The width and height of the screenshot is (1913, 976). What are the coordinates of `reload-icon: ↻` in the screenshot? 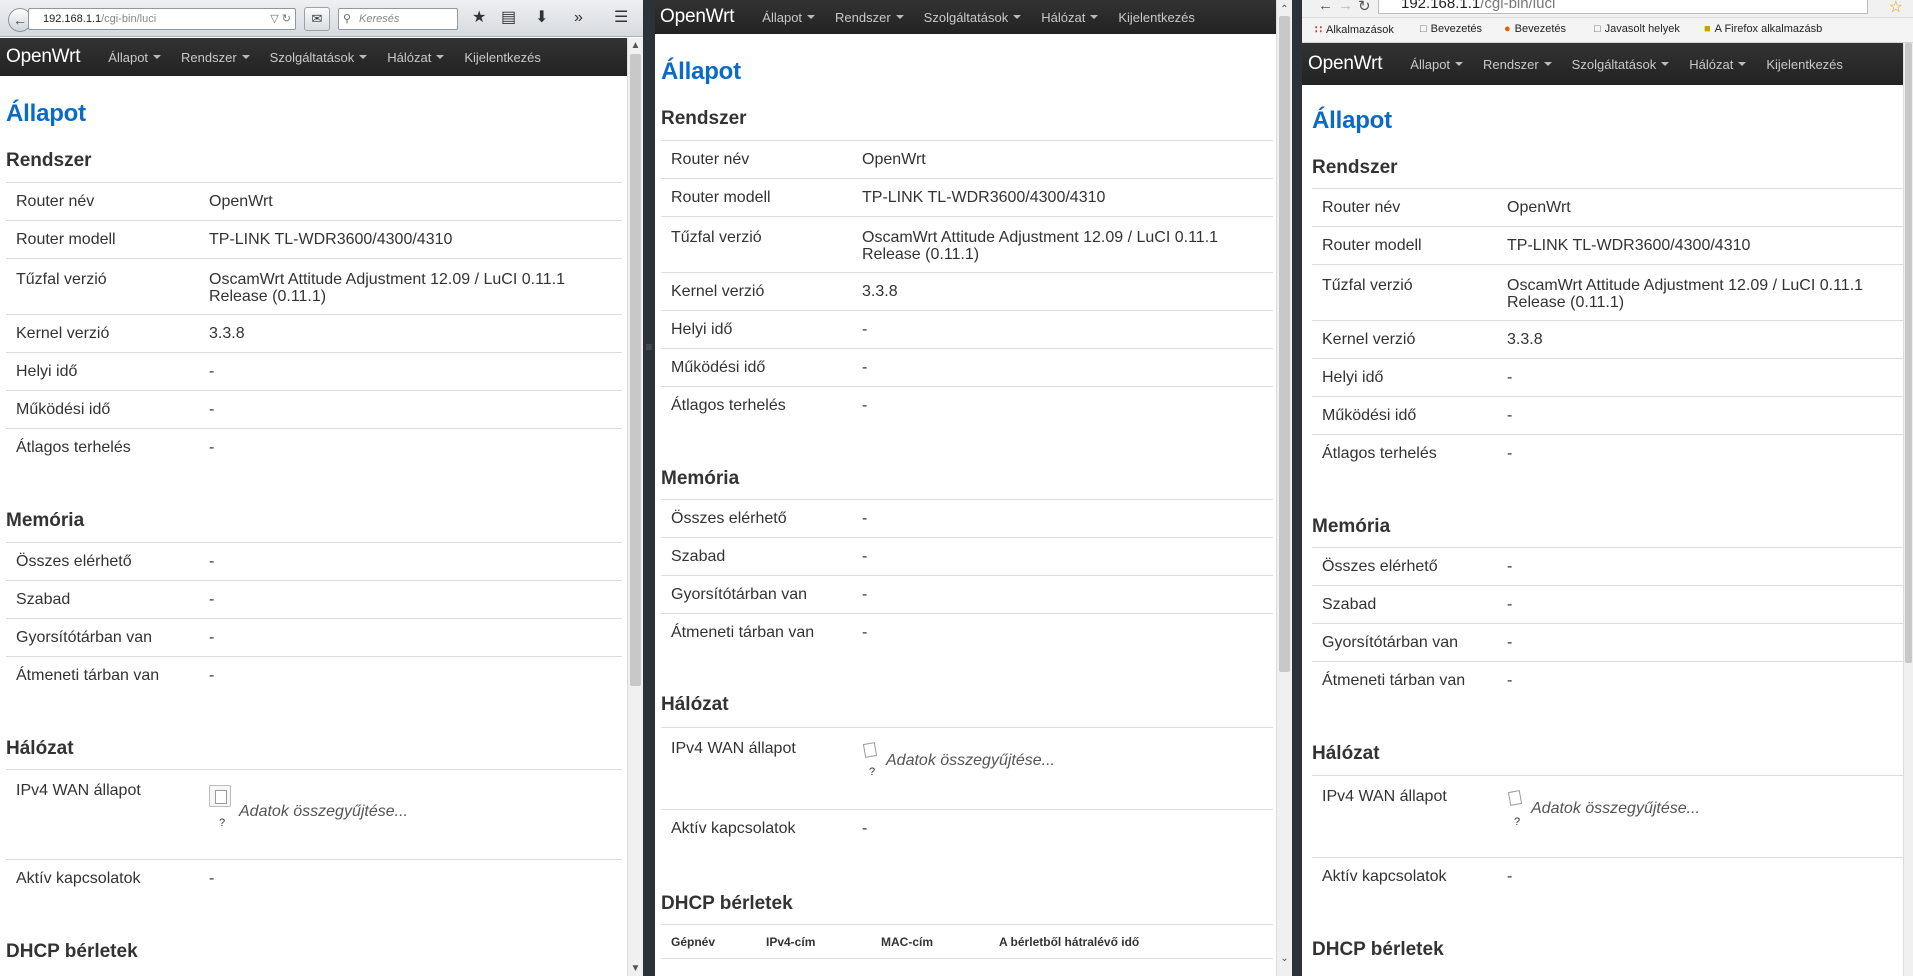 It's located at (1364, 7).